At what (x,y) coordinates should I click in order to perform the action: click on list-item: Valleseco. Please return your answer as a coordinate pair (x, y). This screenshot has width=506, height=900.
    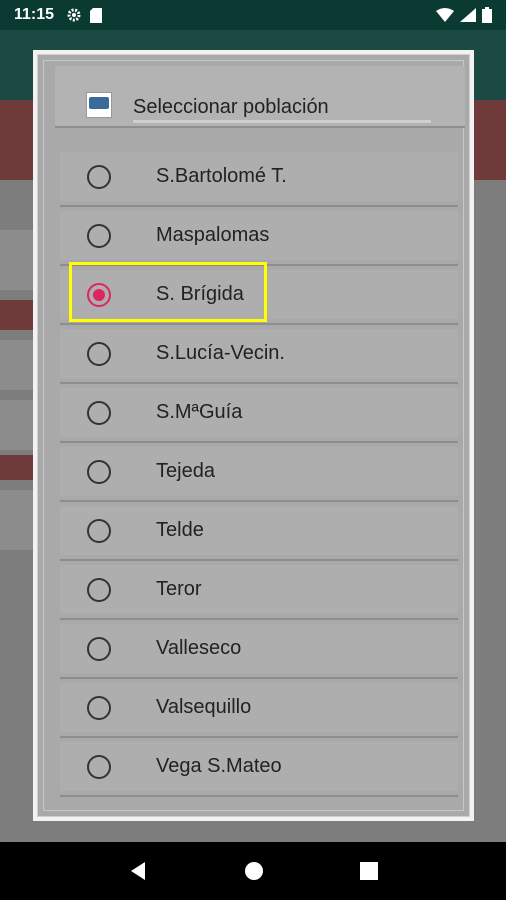
    Looking at the image, I should click on (259, 649).